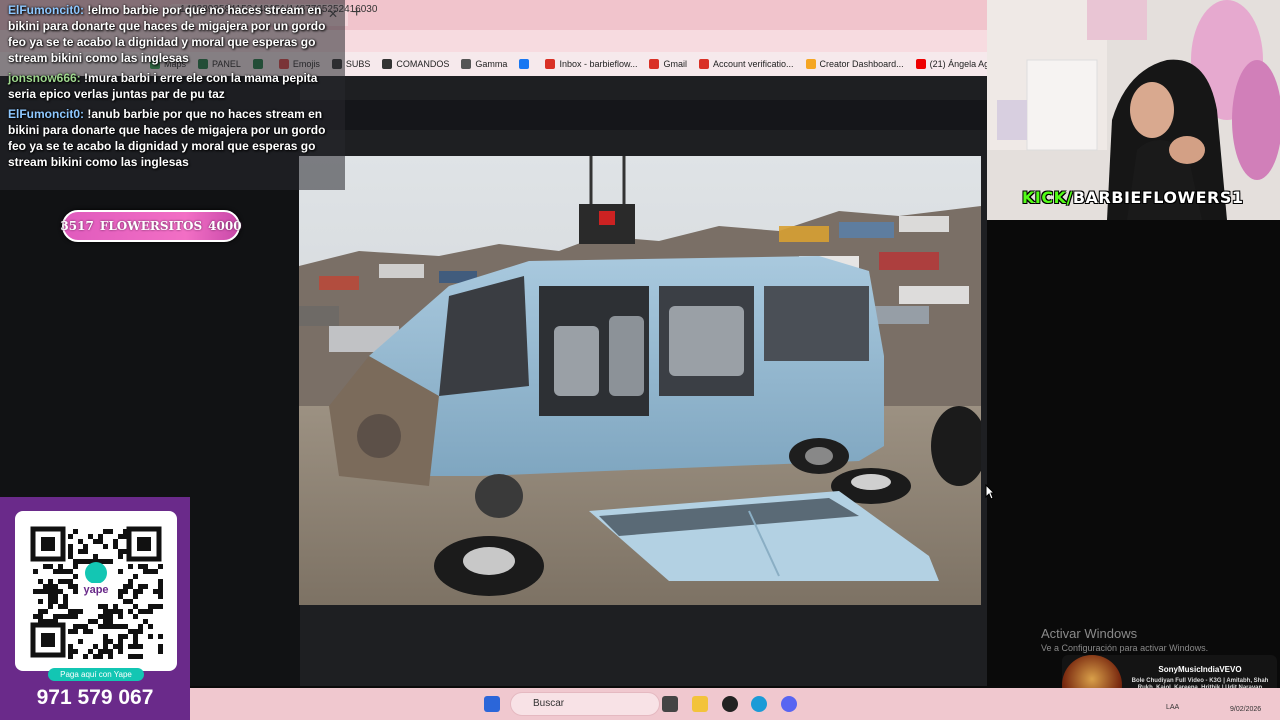 This screenshot has height=720, width=1280. I want to click on qr-code-icon: yape, so click(96, 592).